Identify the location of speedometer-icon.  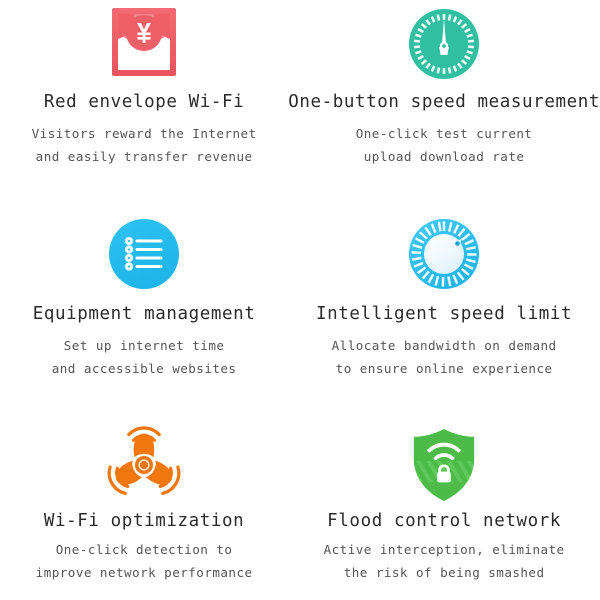
(444, 44).